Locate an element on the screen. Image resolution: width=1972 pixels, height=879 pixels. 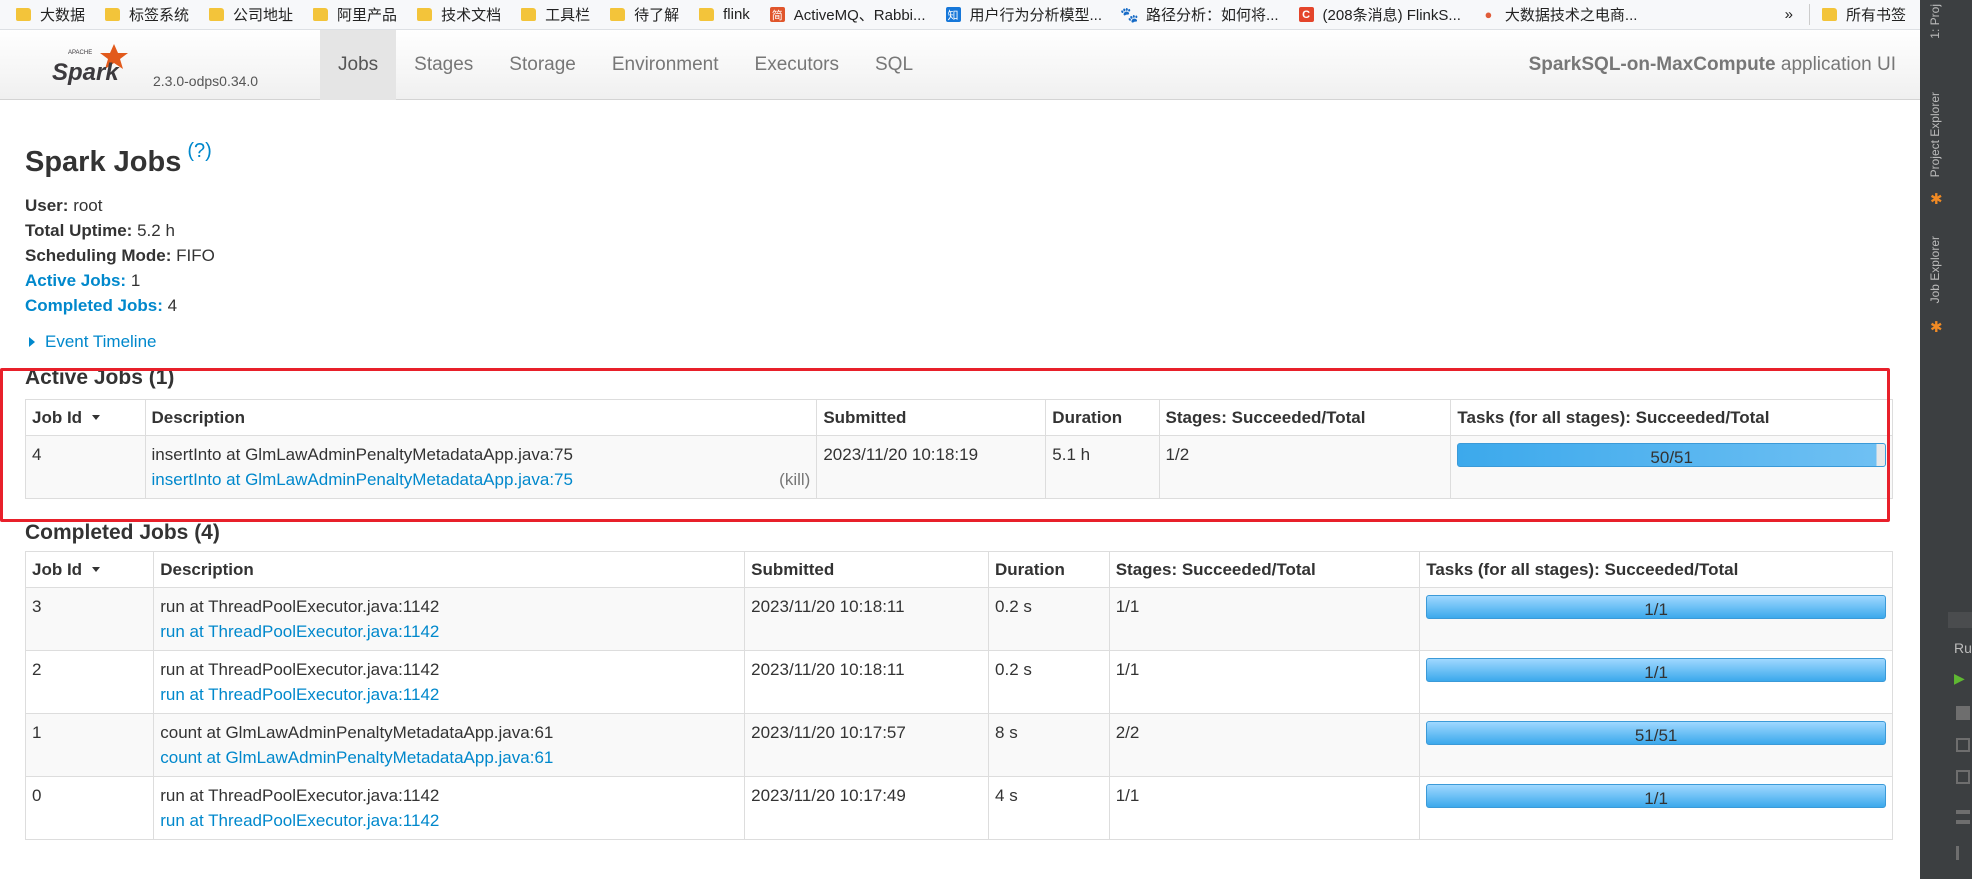
bookmark-item: flink is located at coordinates (724, 14).